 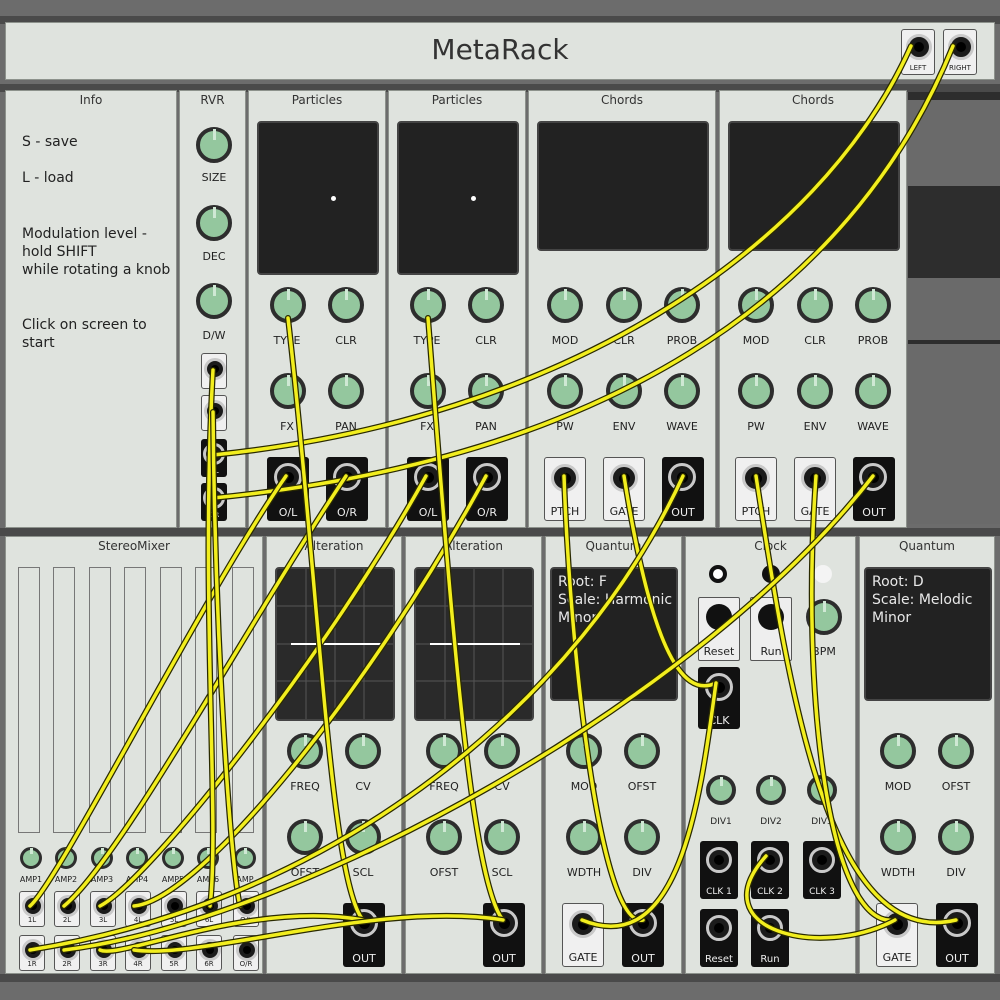 What do you see at coordinates (770, 938) in the screenshot?
I see `run-jack: Run` at bounding box center [770, 938].